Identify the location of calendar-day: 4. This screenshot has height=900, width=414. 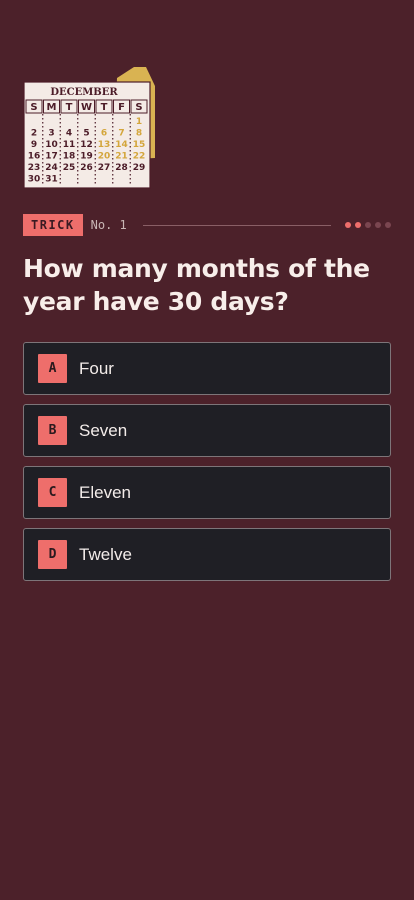
(69, 134).